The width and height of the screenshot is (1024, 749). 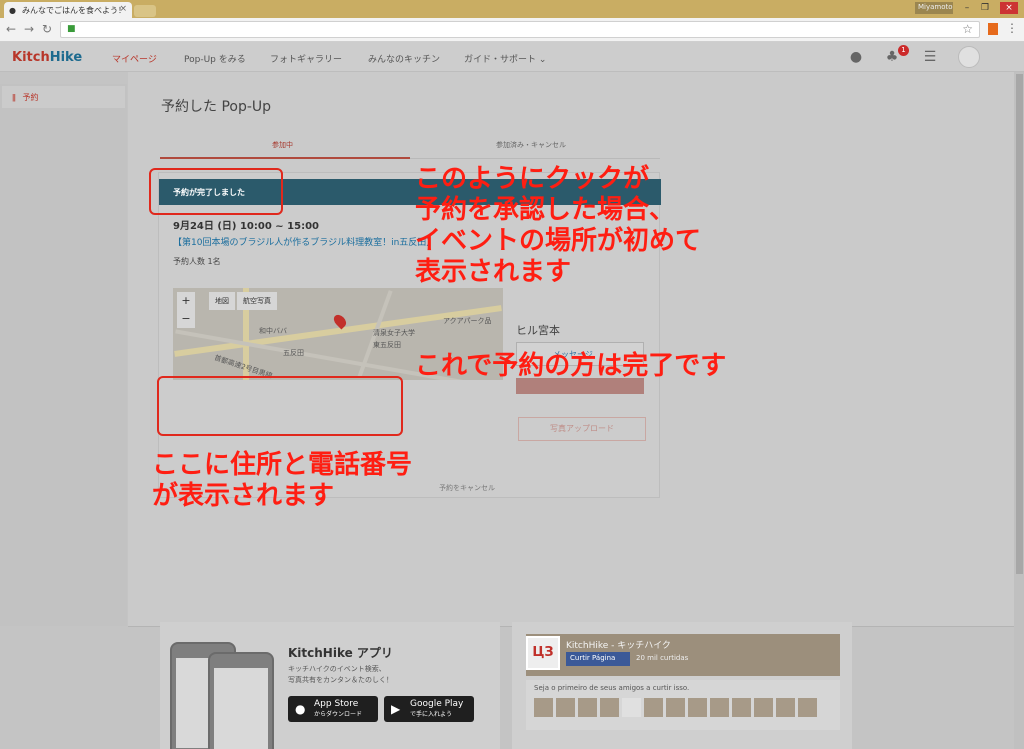 What do you see at coordinates (404, 58) in the screenshot?
I see `nav-kitchens: みんなのキッチン` at bounding box center [404, 58].